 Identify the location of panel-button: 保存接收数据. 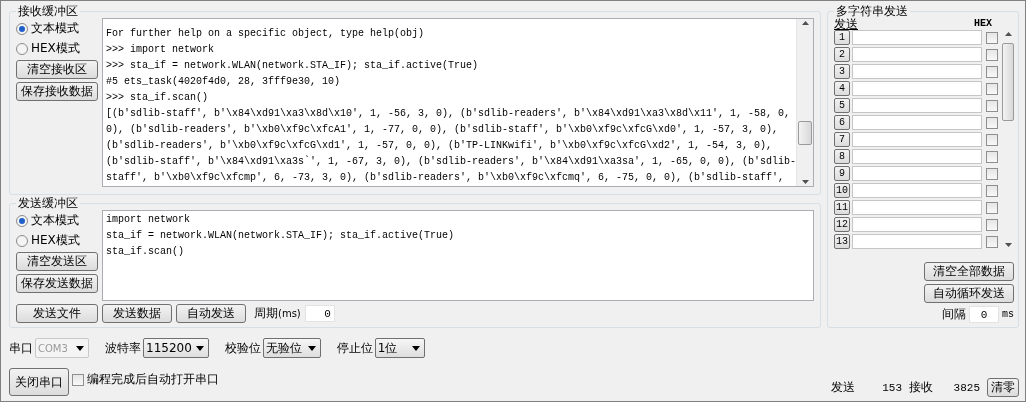
(57, 91).